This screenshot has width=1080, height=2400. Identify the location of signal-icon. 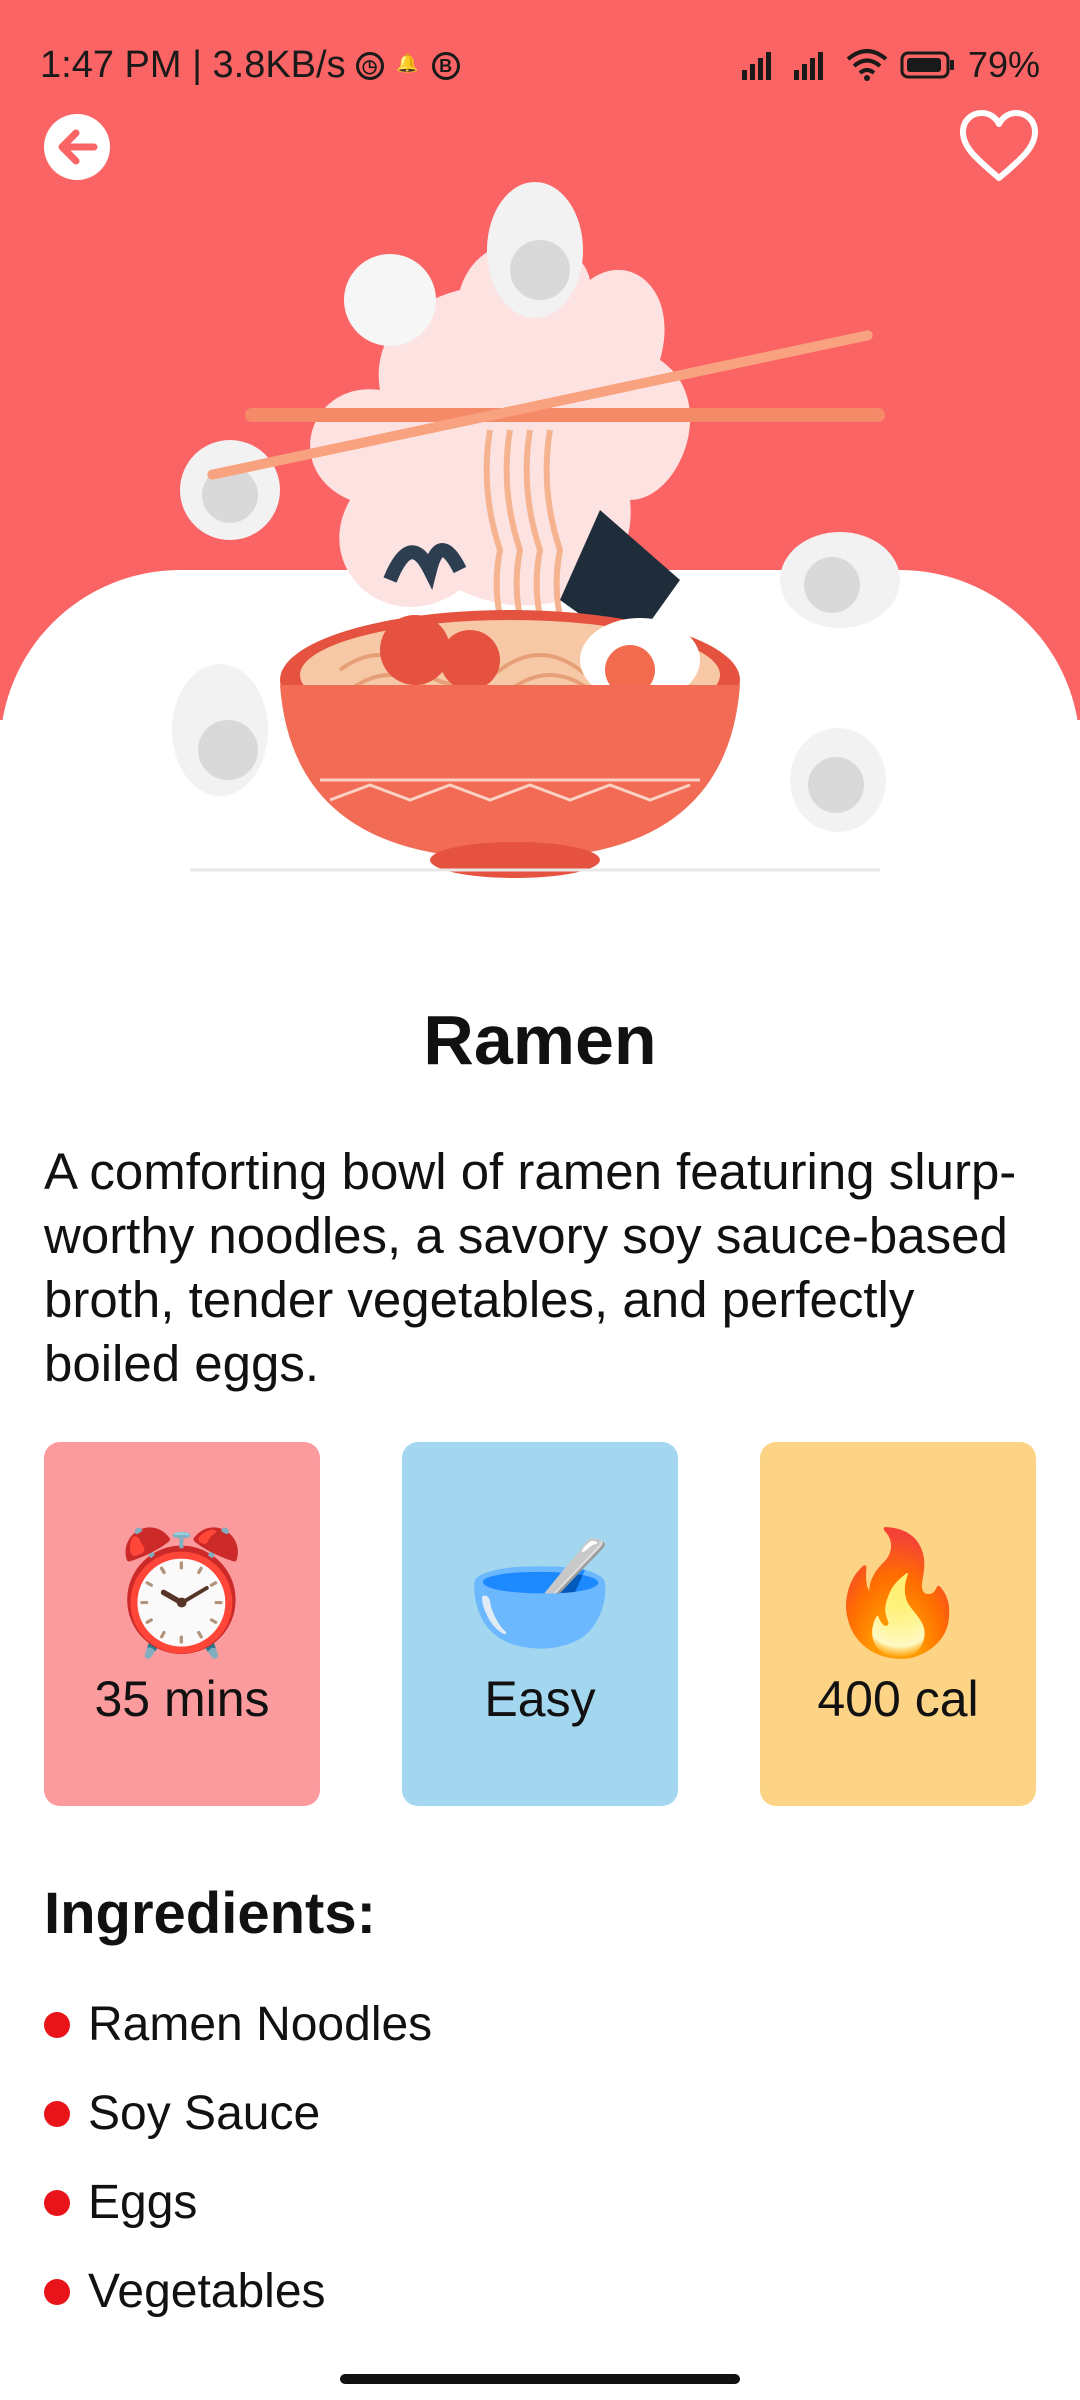
(756, 66).